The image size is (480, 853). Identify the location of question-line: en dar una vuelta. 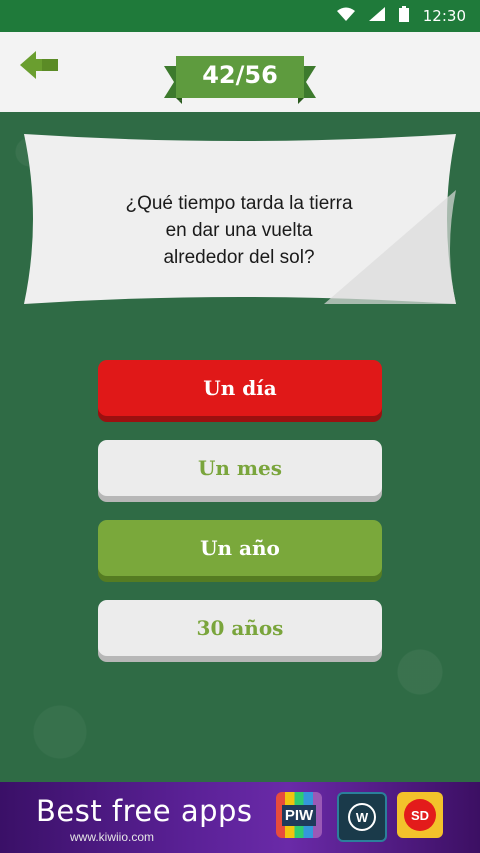
(239, 230).